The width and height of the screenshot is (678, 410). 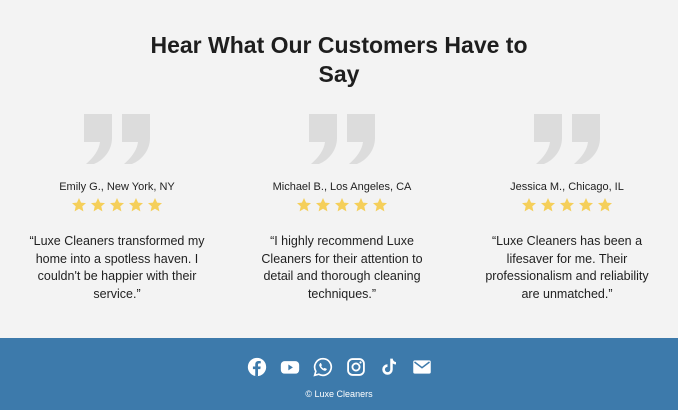 What do you see at coordinates (356, 367) in the screenshot?
I see `instagram-icon` at bounding box center [356, 367].